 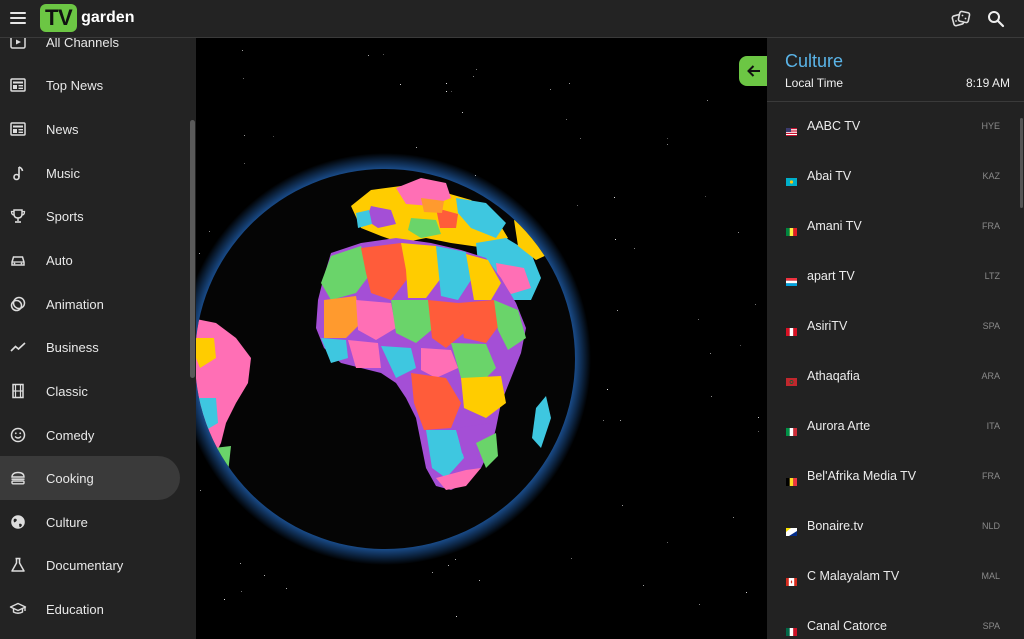 I want to click on sidebar-item-classic: Classic, so click(x=90, y=391).